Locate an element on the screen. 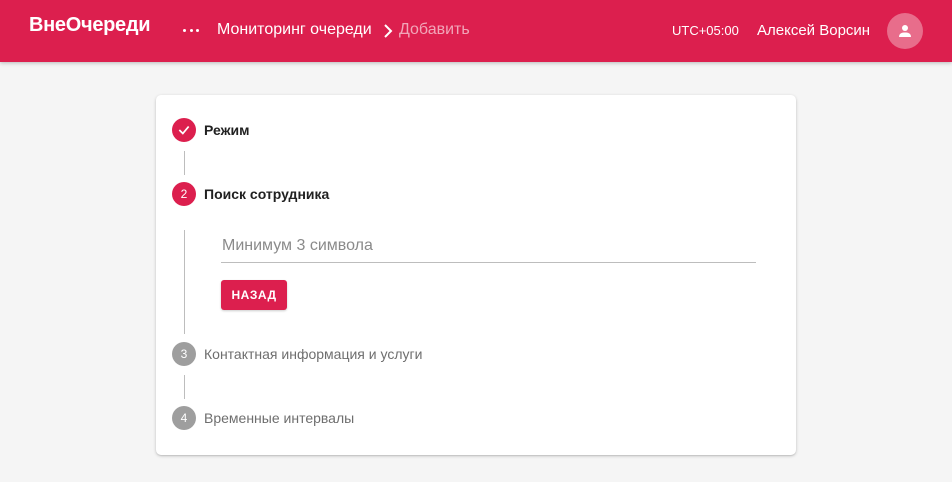 Image resolution: width=952 pixels, height=482 pixels. employee-search-input is located at coordinates (488, 246).